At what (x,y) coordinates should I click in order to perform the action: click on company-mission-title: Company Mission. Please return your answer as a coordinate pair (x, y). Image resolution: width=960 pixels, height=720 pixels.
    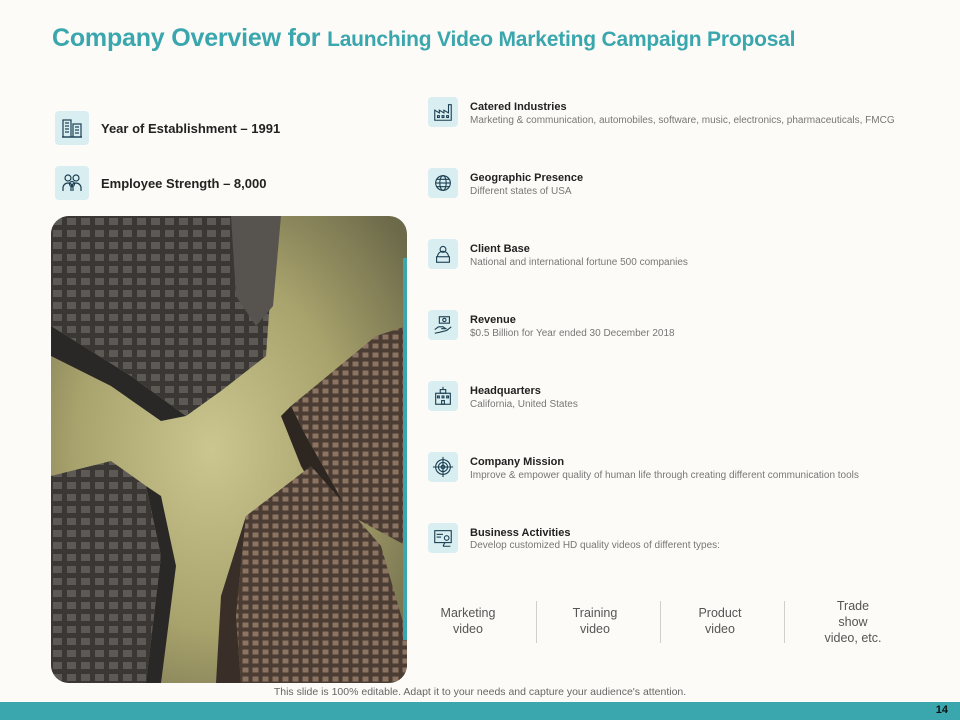
    Looking at the image, I should click on (517, 462).